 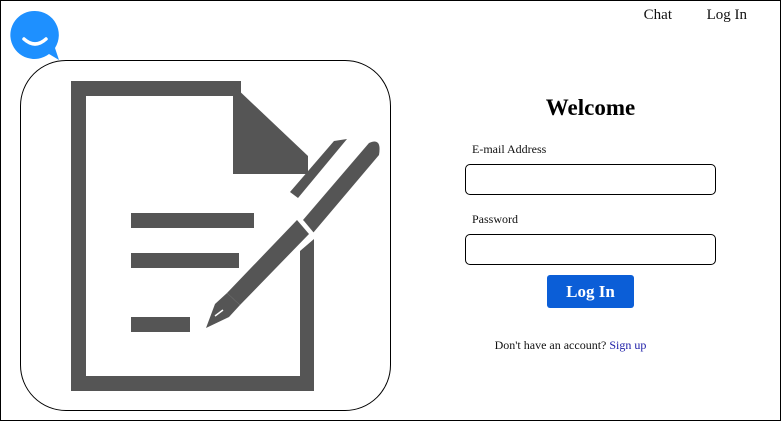 I want to click on nav-login-link: Log In, so click(x=727, y=15).